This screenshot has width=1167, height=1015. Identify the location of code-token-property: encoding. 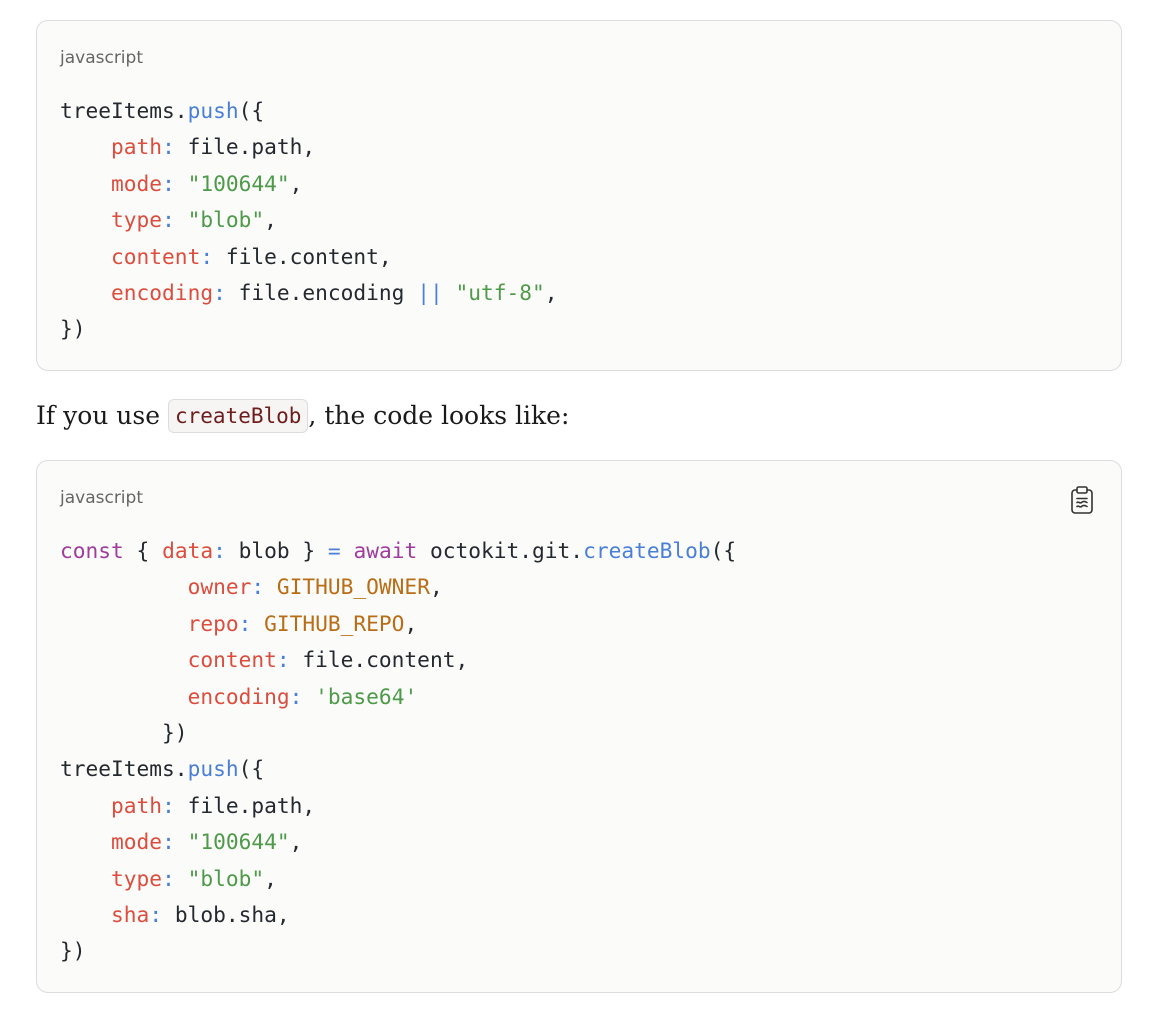
(162, 292).